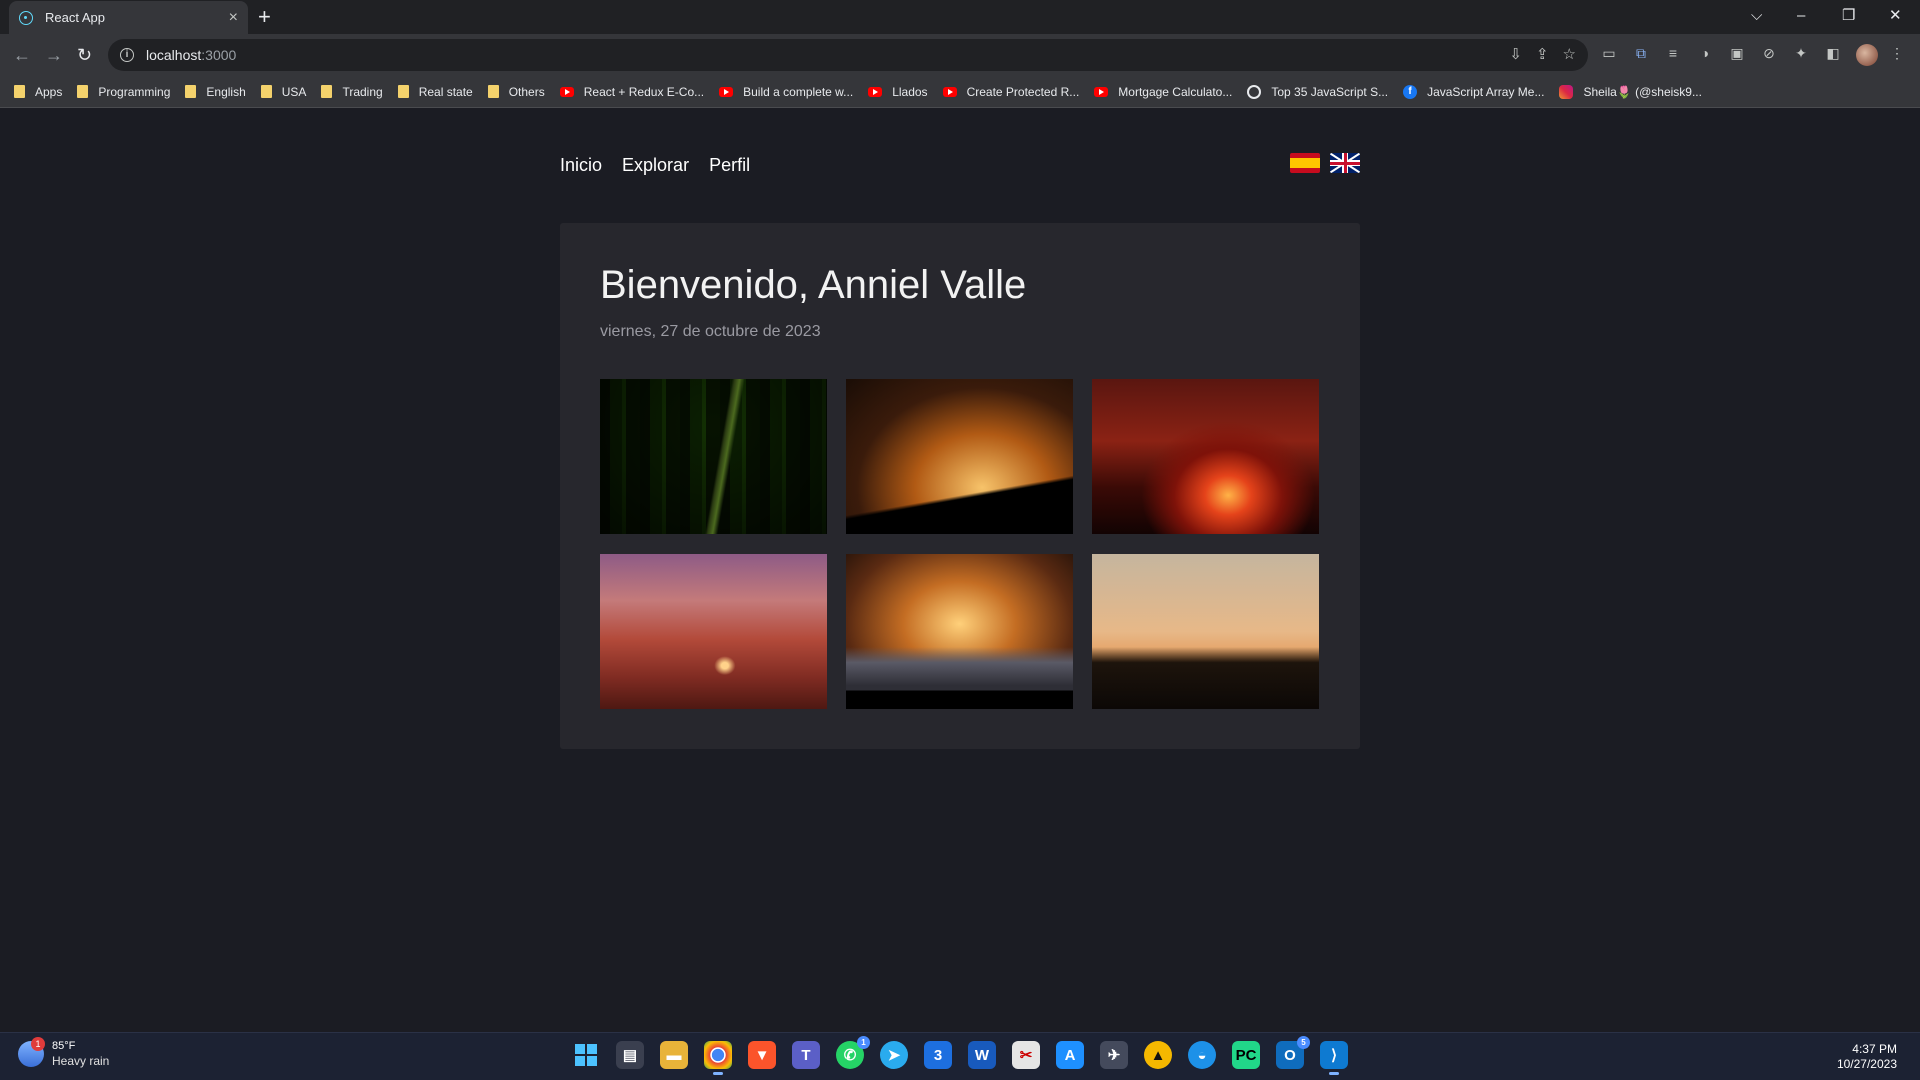 The image size is (1920, 1080). Describe the element at coordinates (1205, 456) in the screenshot. I see `photo-lava-flow` at that location.